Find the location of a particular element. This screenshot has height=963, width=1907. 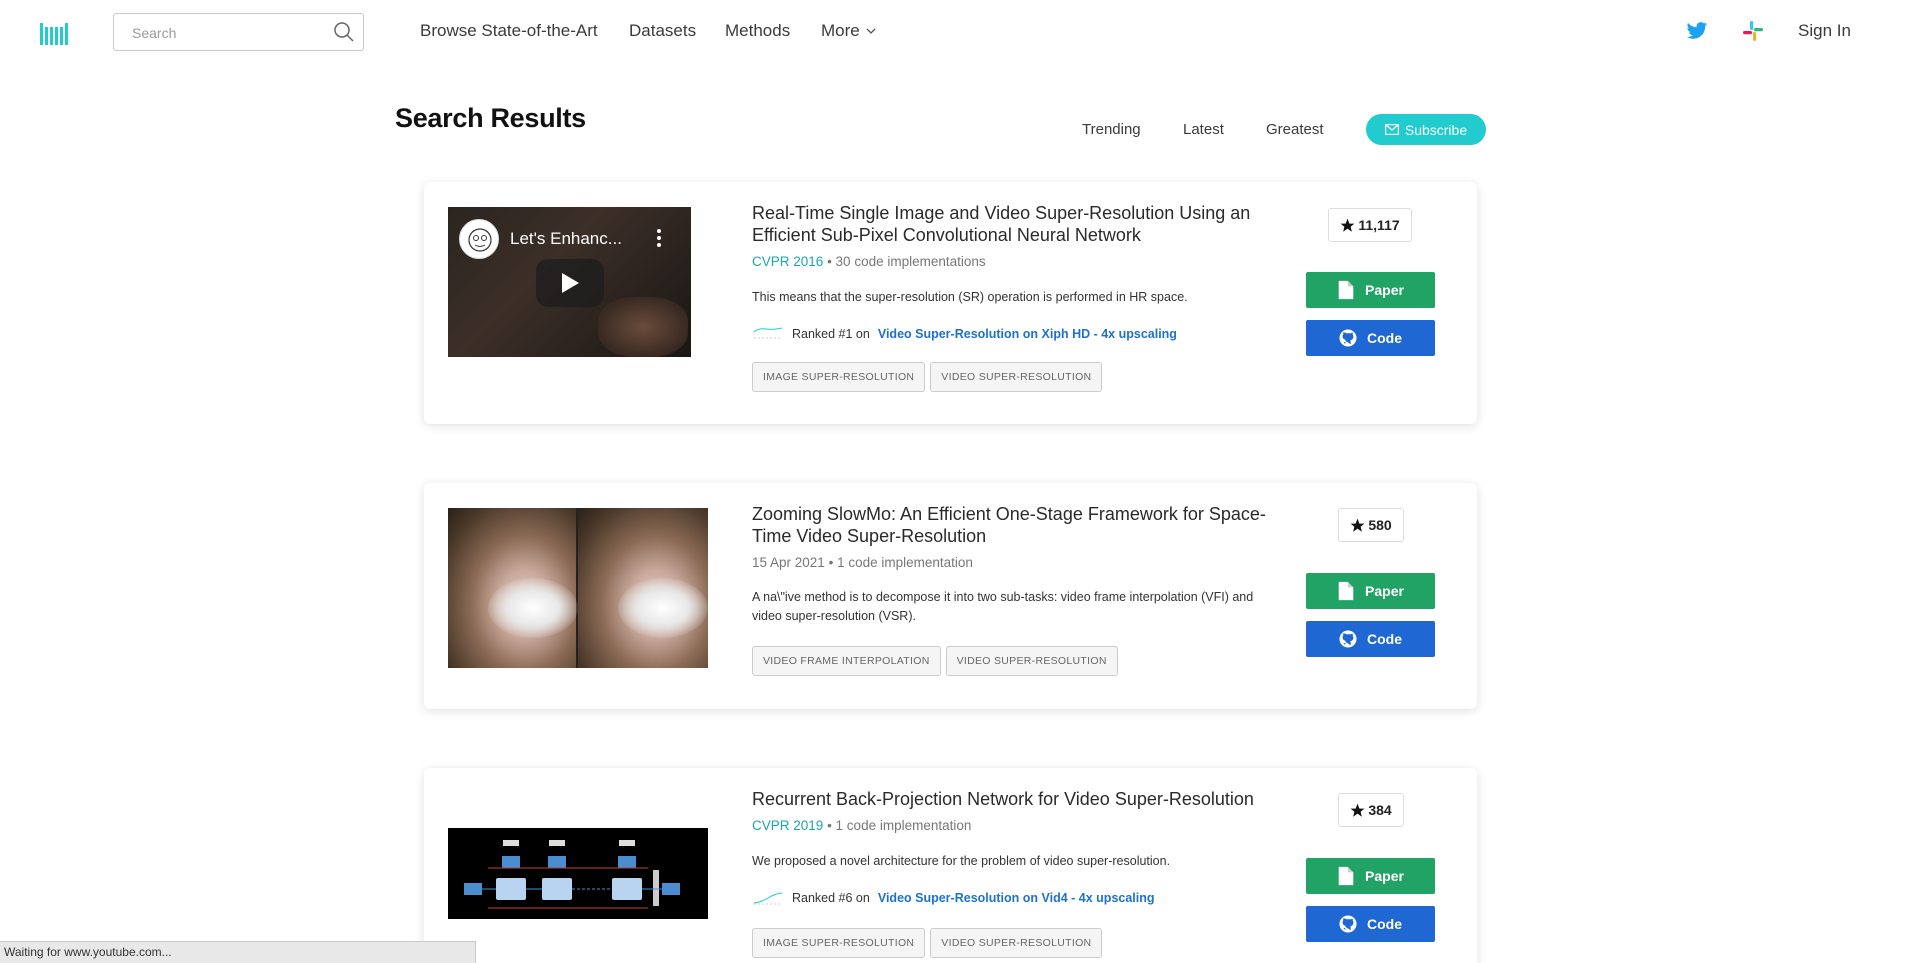

sort-latest: Latest is located at coordinates (1203, 129).